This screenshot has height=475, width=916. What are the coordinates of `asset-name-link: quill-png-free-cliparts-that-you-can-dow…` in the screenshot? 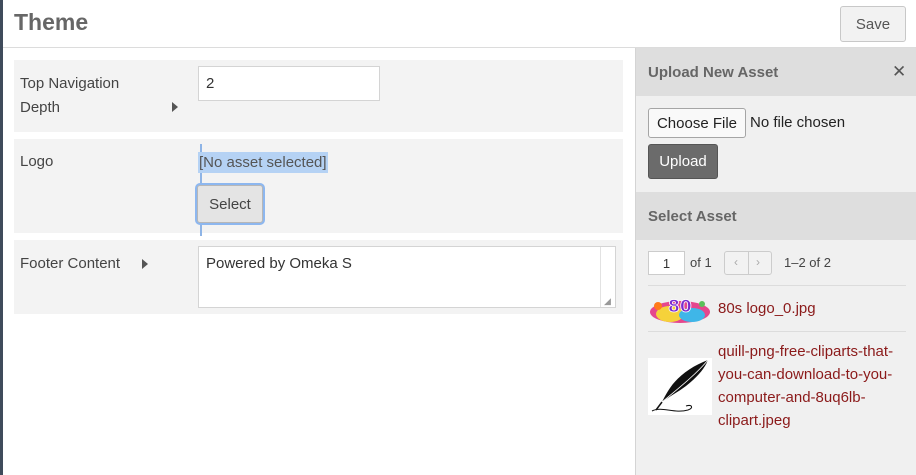 It's located at (808, 386).